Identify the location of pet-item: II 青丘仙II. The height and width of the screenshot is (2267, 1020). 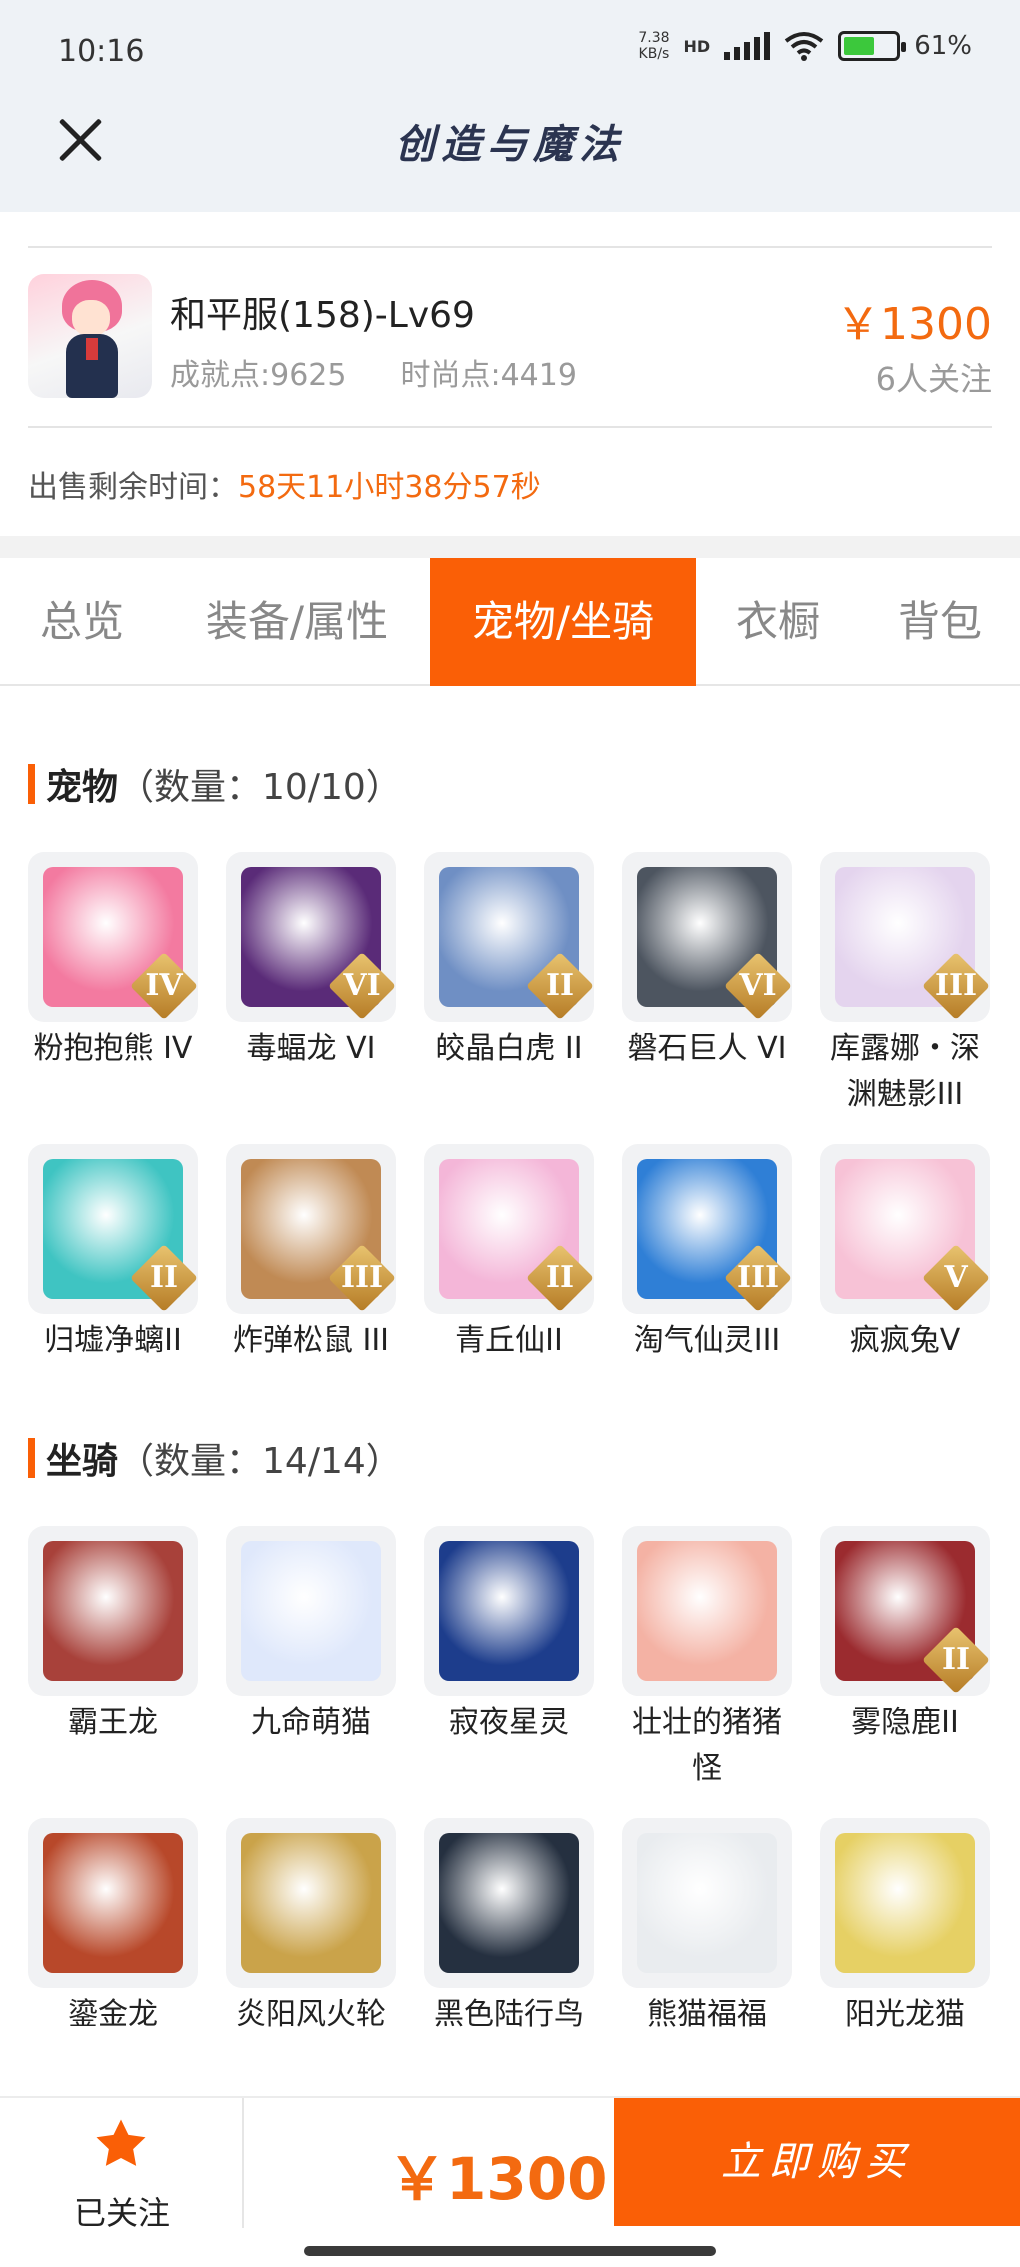
(509, 1254).